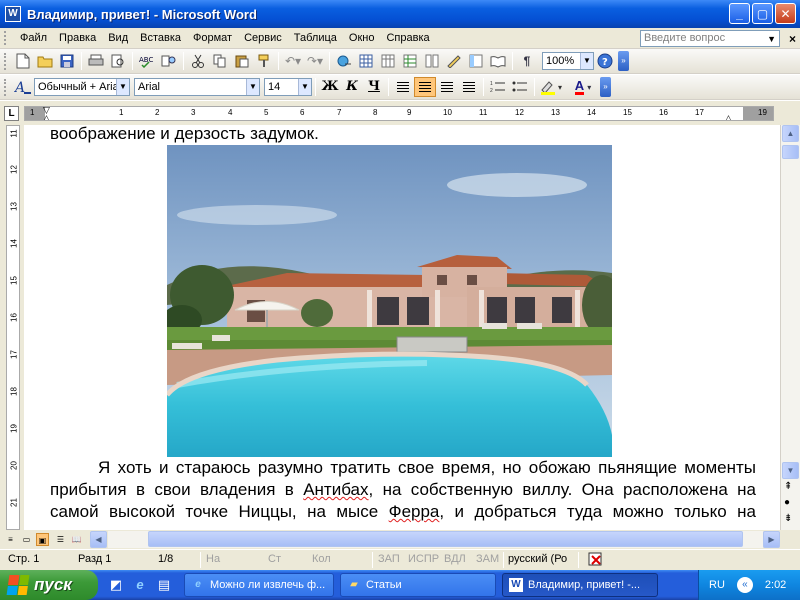  I want to click on menu-insert: Вставка, so click(160, 38).